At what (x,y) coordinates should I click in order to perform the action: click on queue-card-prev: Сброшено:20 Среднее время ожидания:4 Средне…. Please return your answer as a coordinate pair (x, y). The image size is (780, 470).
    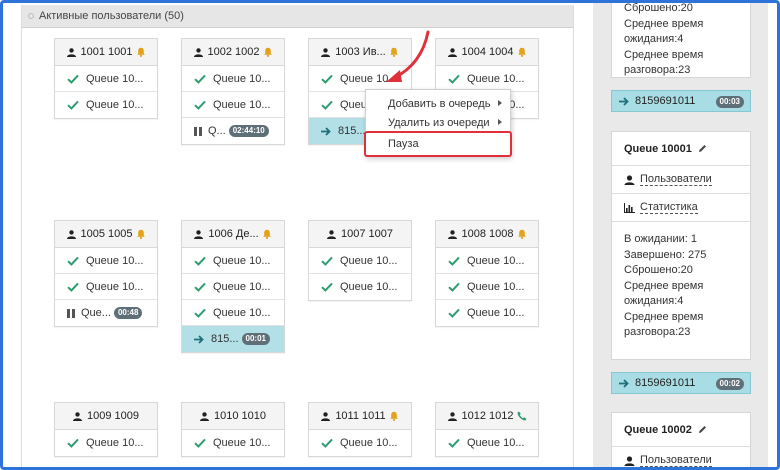
    Looking at the image, I should click on (681, 39).